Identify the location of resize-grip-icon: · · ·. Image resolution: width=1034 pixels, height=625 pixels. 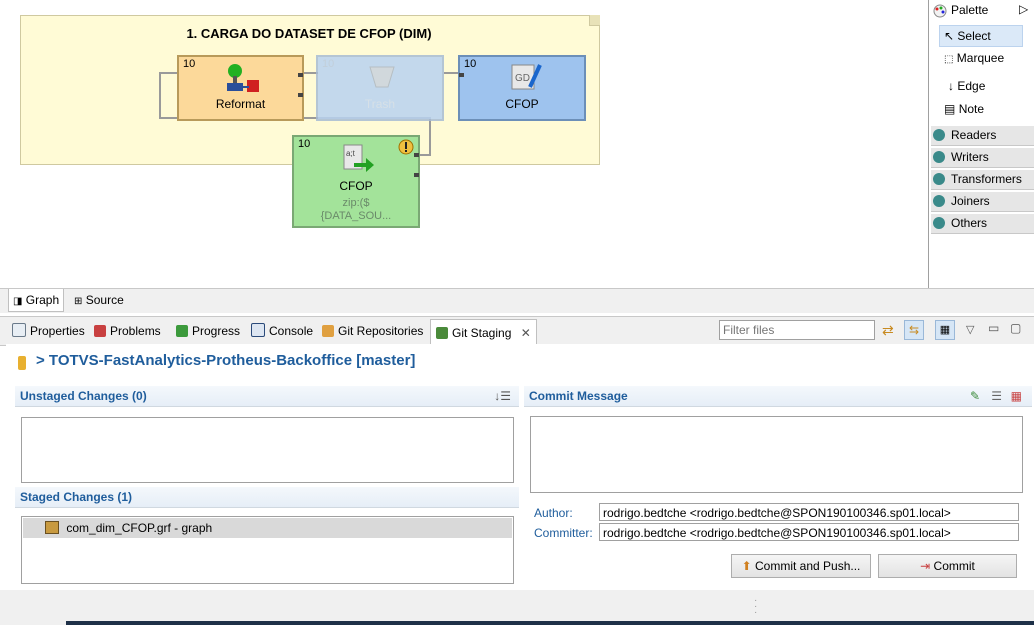
(755, 607).